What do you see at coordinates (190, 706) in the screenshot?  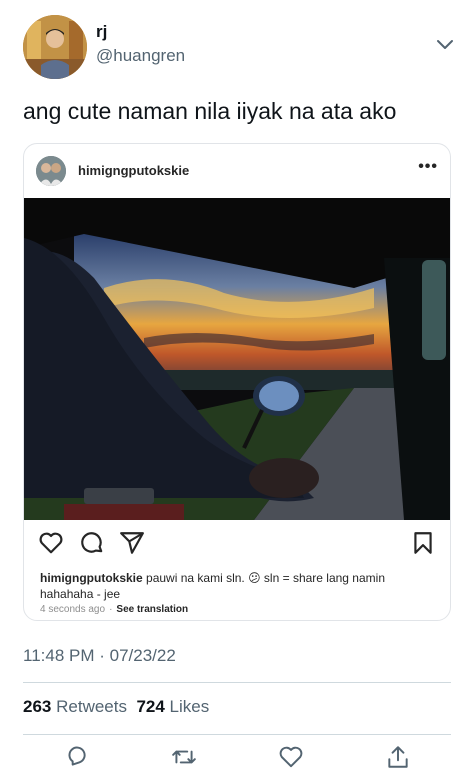 I see `likes-label: Likes` at bounding box center [190, 706].